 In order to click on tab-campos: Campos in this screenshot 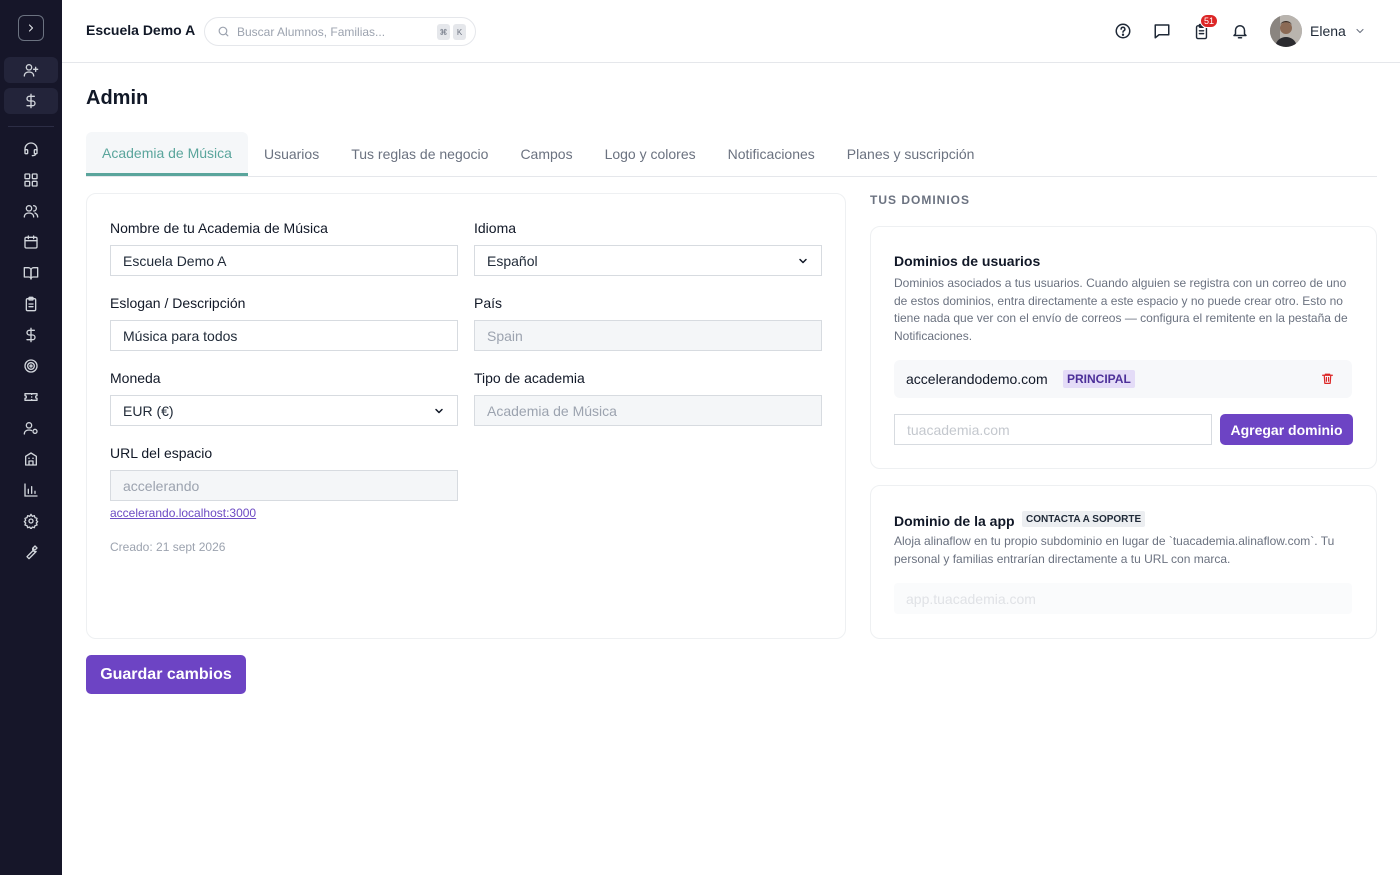, I will do `click(546, 154)`.